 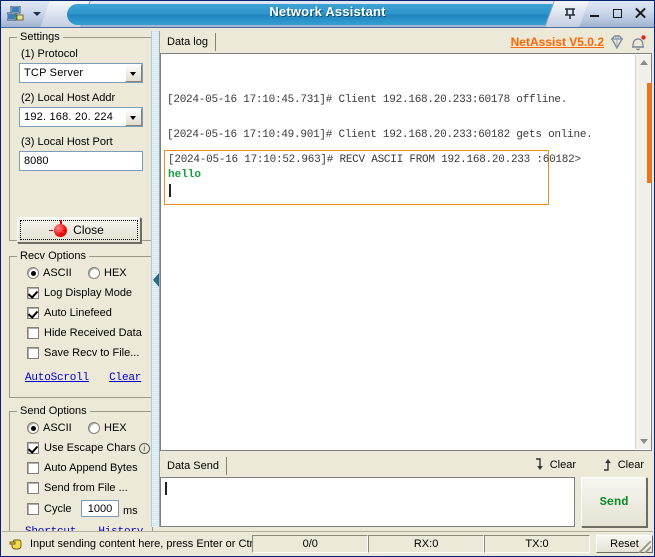 I want to click on info-icon: i, so click(x=144, y=448).